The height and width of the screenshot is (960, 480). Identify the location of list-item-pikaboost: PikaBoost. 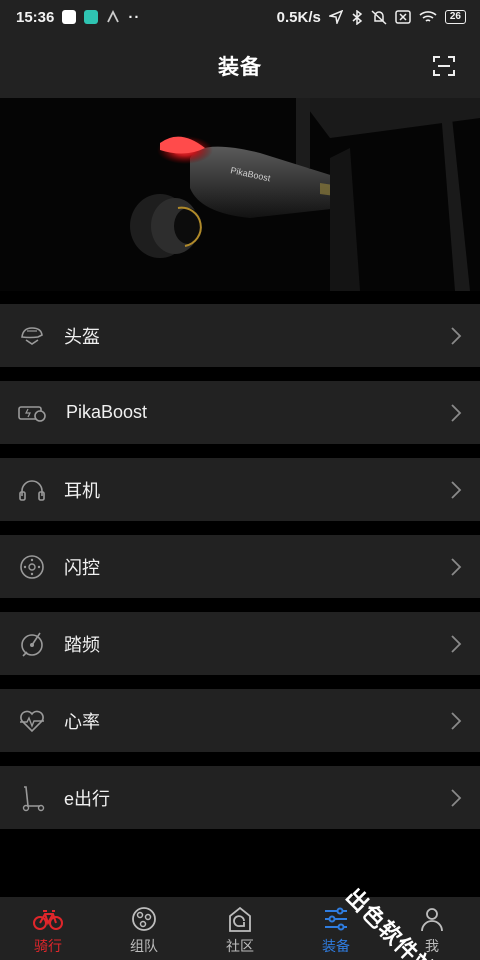
(240, 412).